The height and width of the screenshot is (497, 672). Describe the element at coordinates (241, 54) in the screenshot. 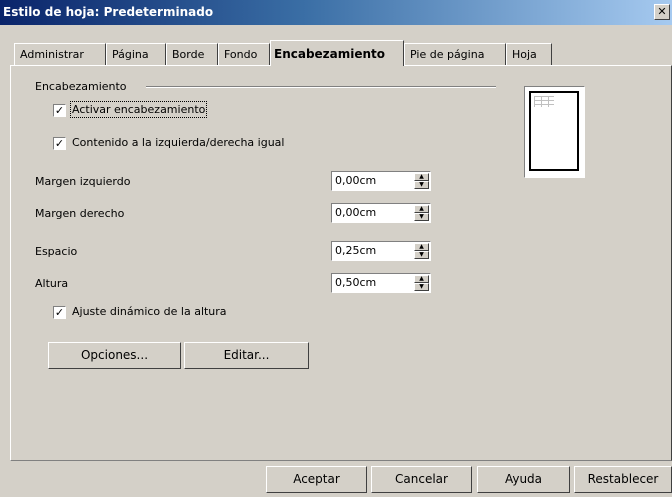

I see `tab-label: Fondo` at that location.